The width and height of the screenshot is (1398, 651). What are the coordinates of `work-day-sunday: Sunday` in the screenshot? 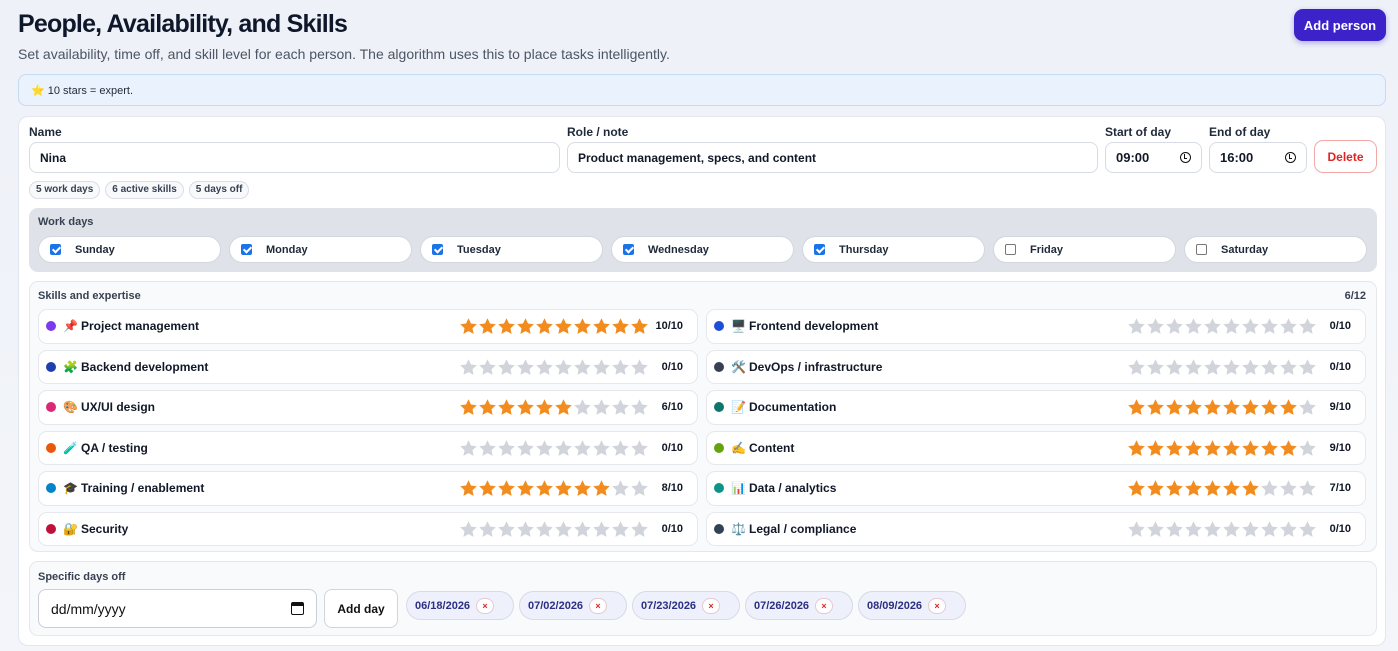 It's located at (129, 249).